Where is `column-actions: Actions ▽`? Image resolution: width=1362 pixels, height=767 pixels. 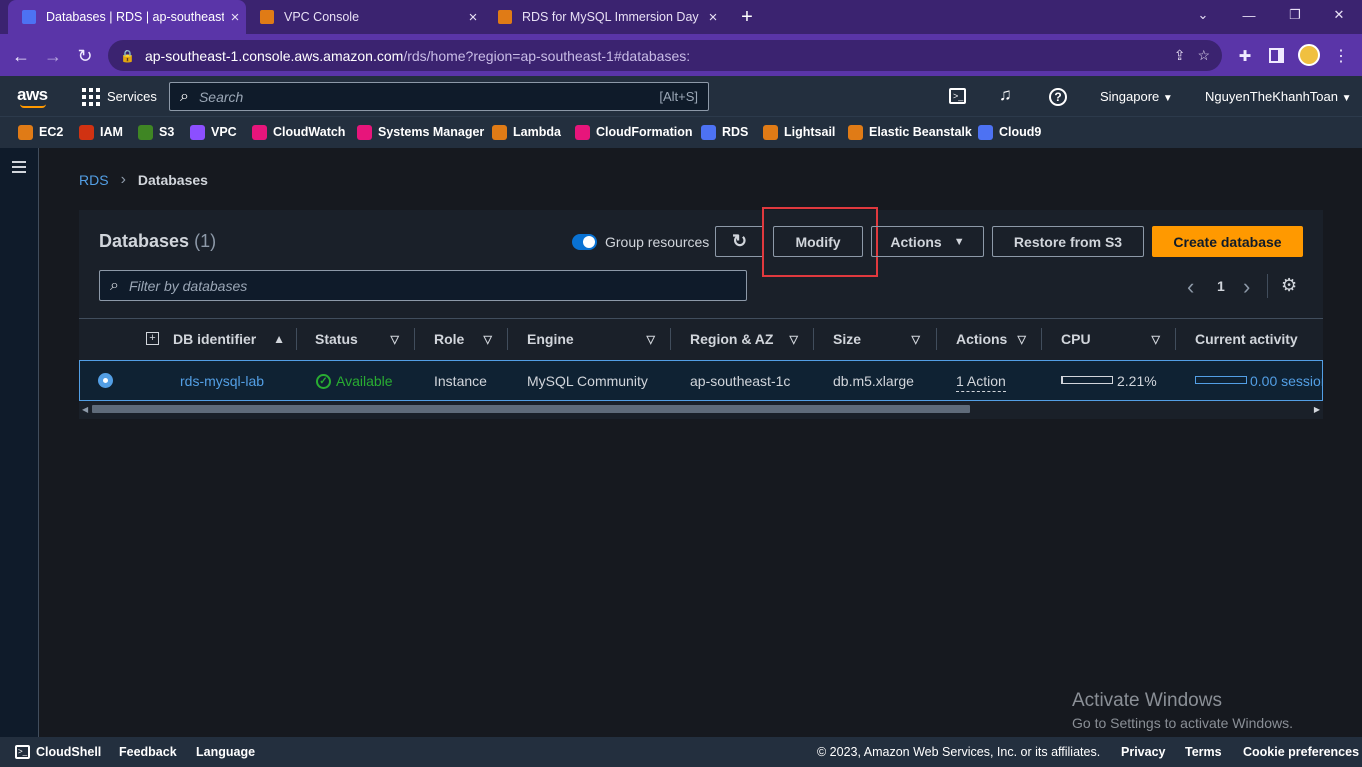 column-actions: Actions ▽ is located at coordinates (996, 339).